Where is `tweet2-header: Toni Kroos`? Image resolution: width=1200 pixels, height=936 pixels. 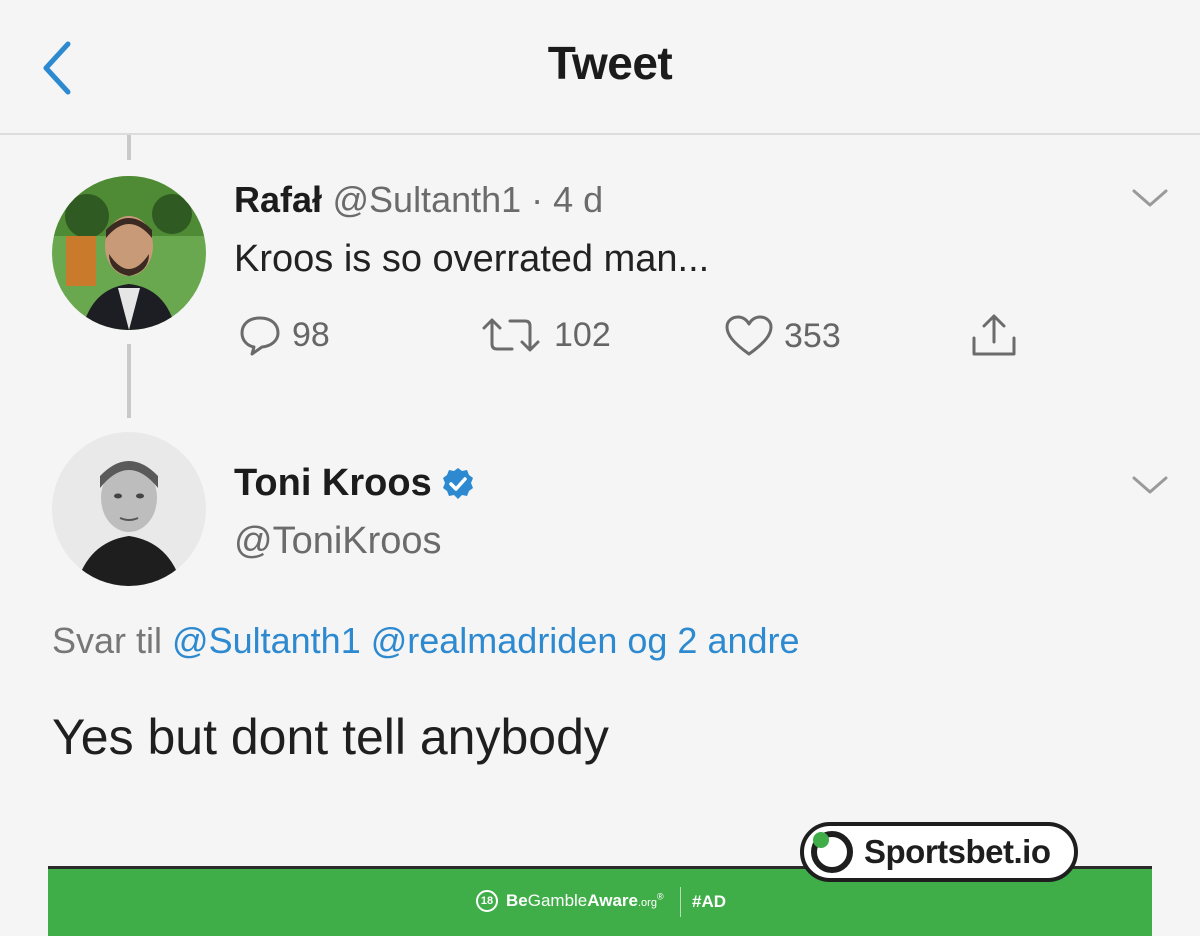
tweet2-header: Toni Kroos is located at coordinates (355, 483).